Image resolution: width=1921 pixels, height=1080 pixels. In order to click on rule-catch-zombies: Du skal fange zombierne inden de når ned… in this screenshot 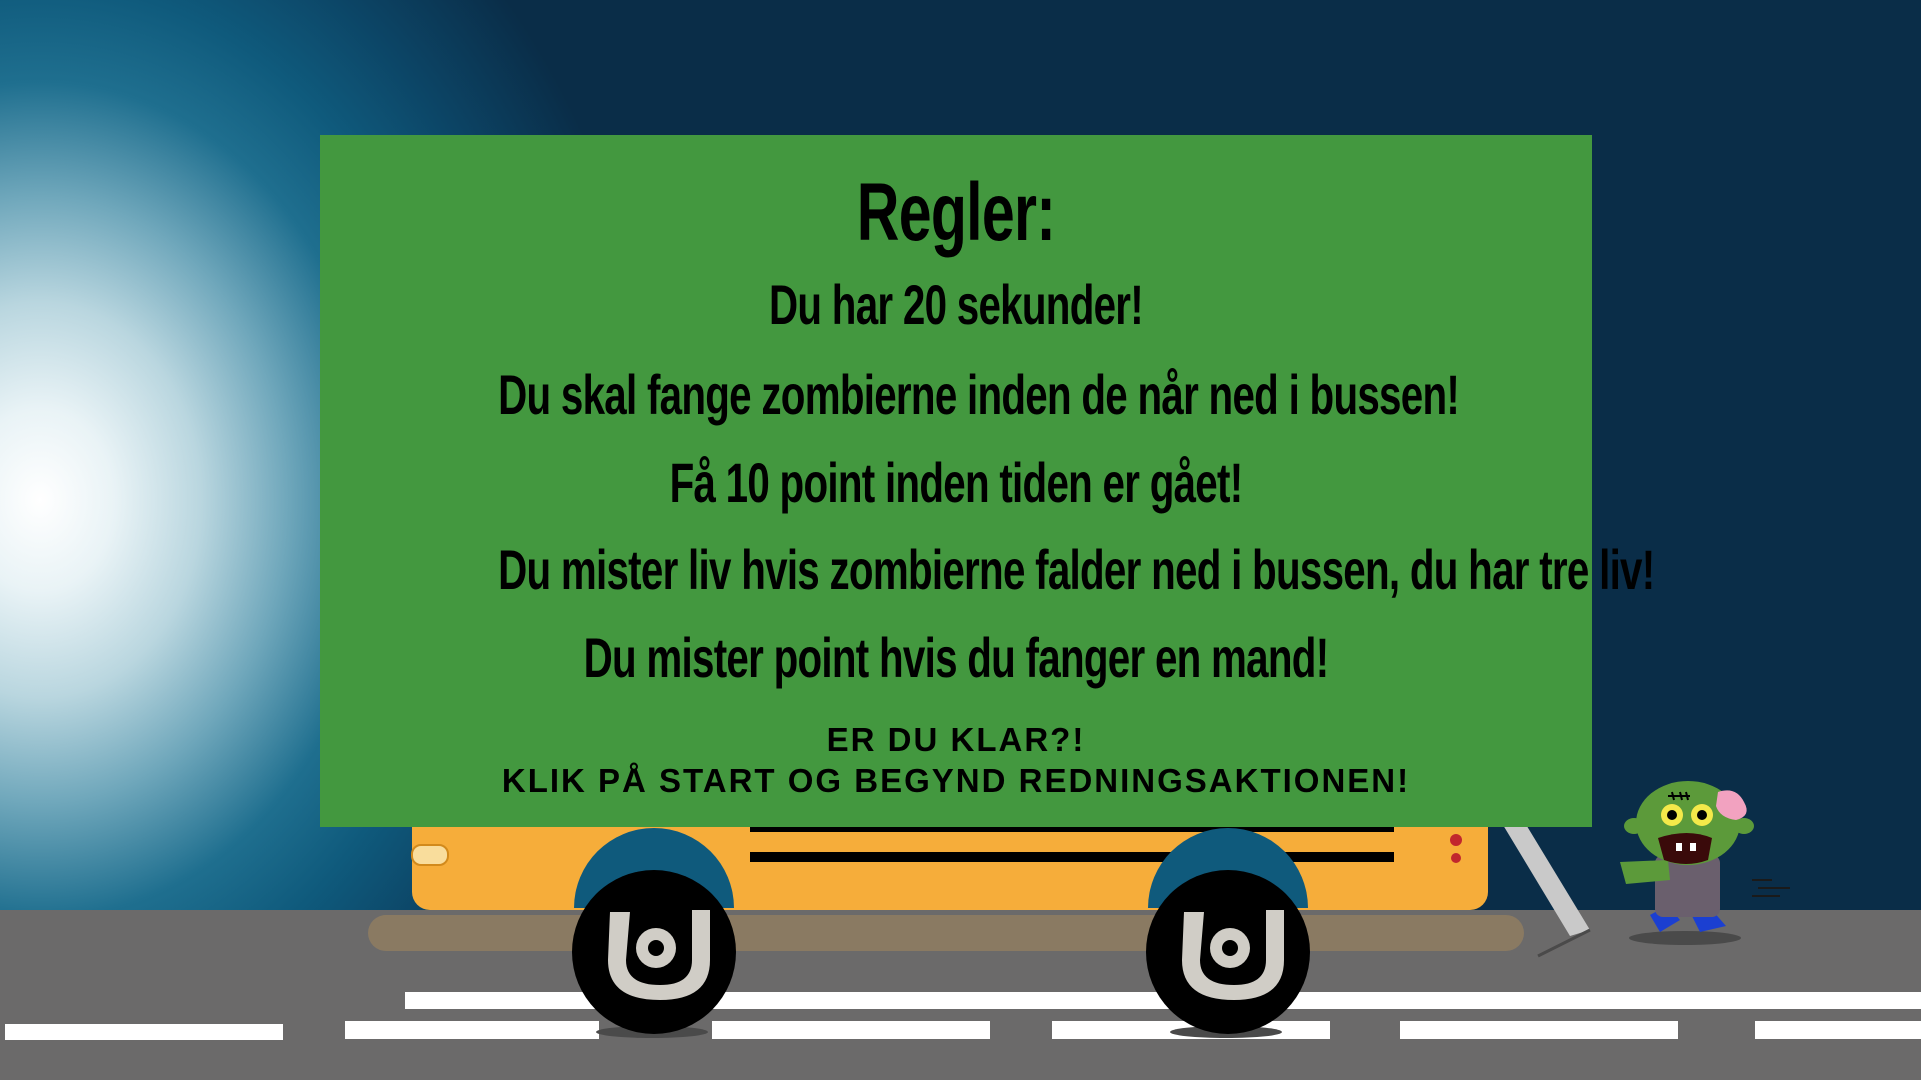, I will do `click(979, 394)`.